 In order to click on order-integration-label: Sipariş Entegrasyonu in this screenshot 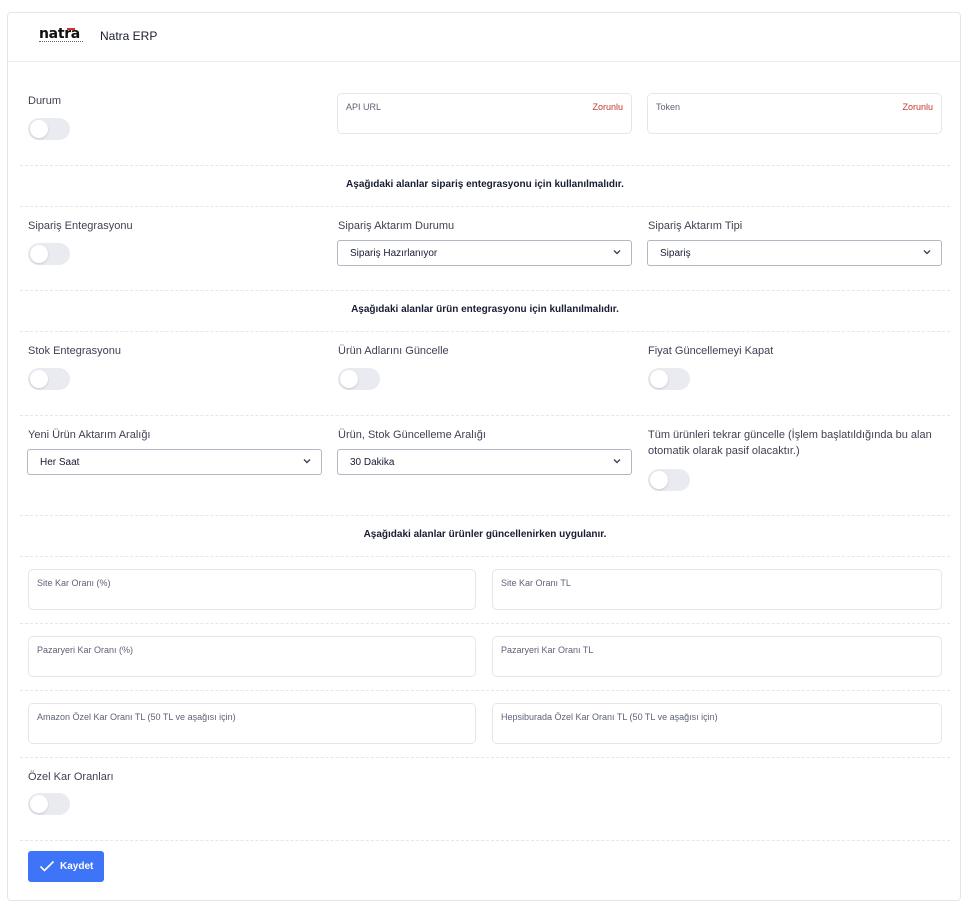, I will do `click(80, 226)`.